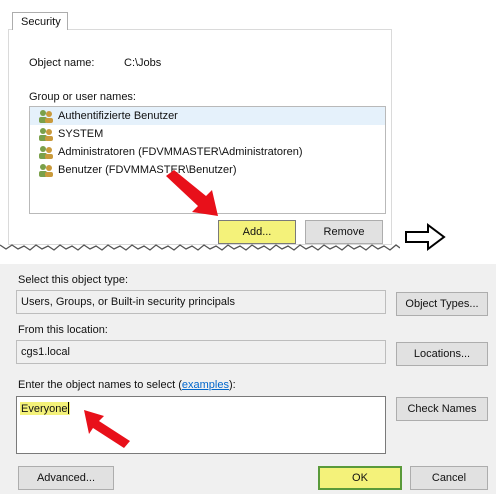 This screenshot has height=494, width=496. I want to click on object-name-label: Object name:, so click(62, 63).